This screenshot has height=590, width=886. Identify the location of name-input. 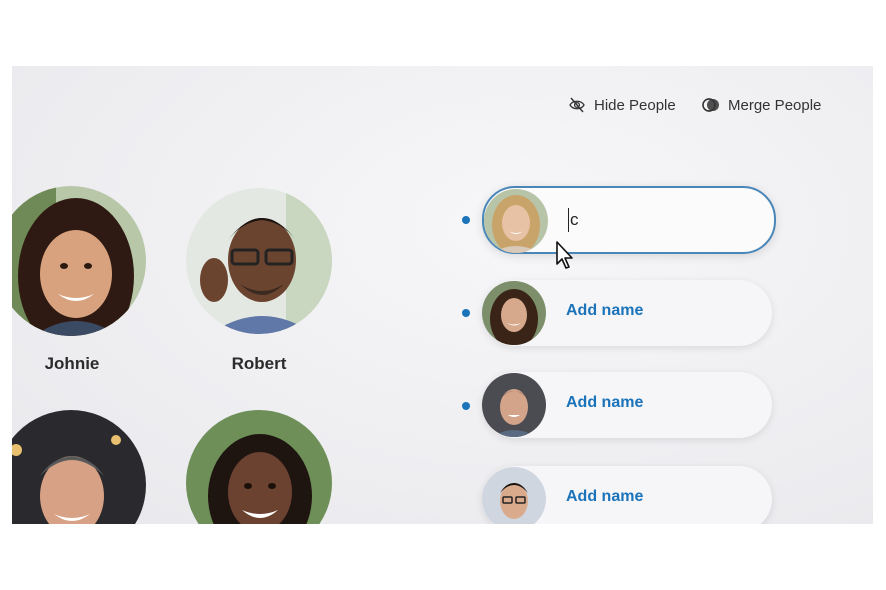
(627, 220).